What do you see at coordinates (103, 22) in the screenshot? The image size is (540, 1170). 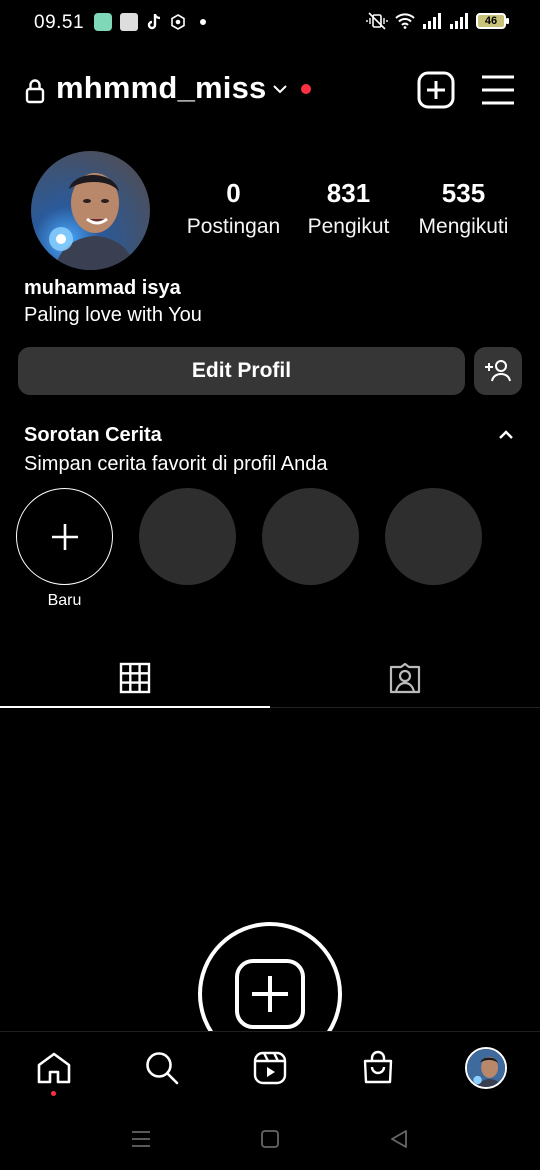 I see `messages-app-icon` at bounding box center [103, 22].